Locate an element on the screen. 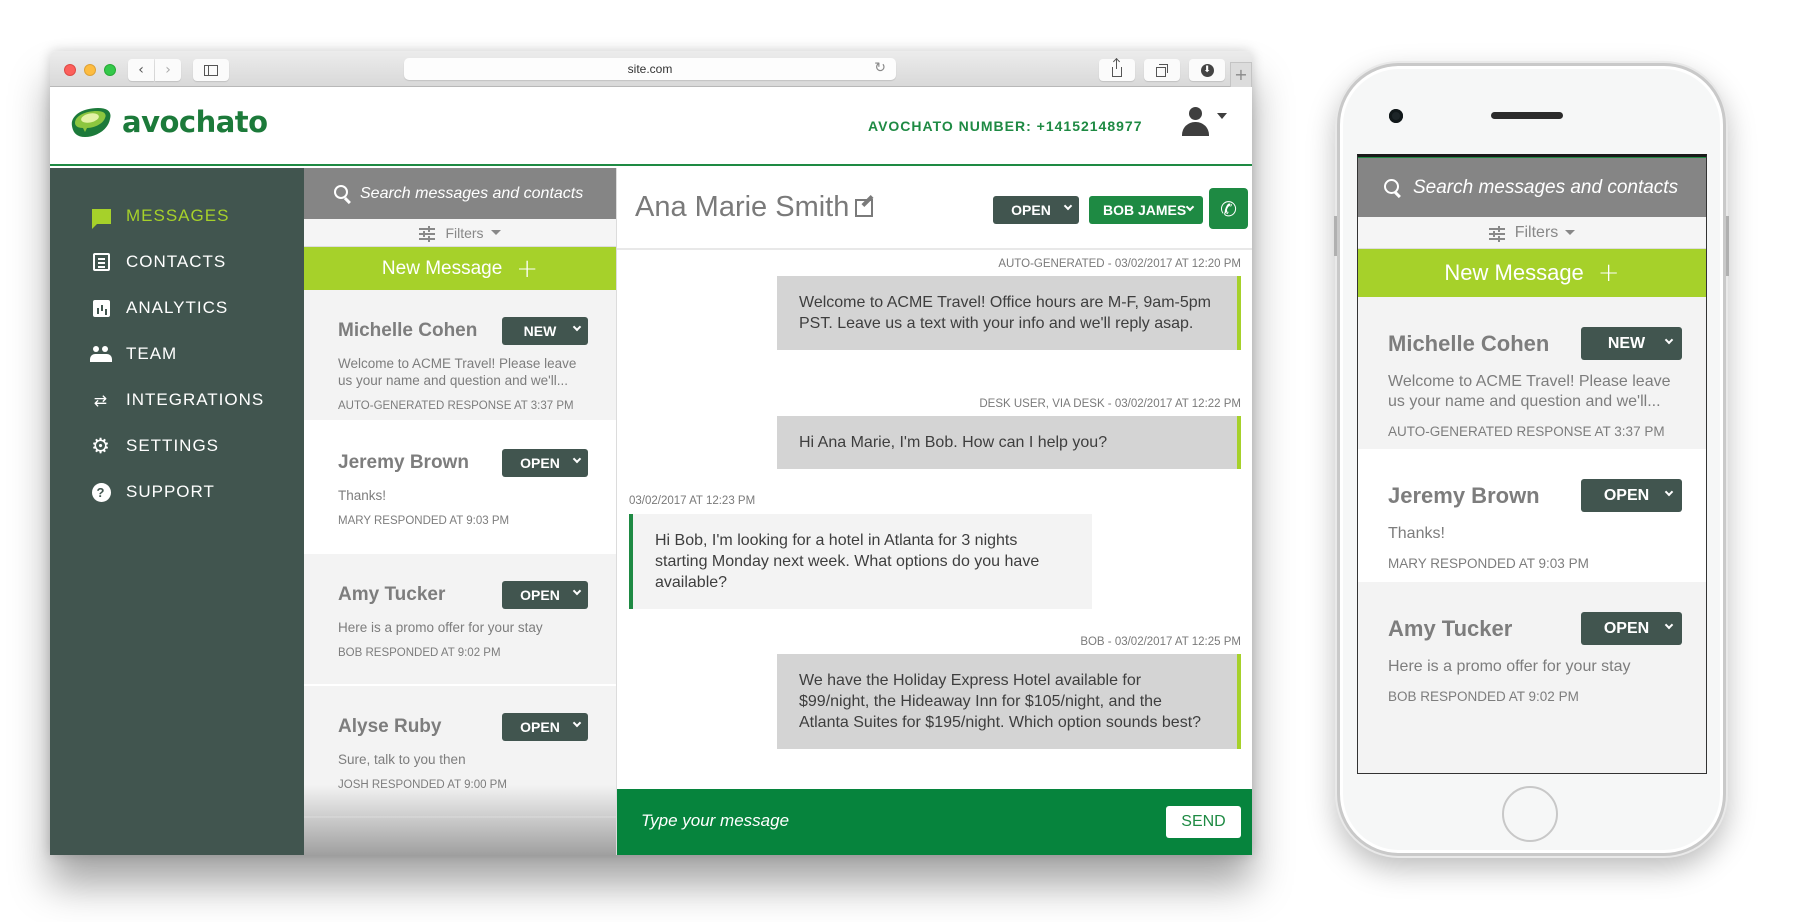 Image resolution: width=1795 pixels, height=922 pixels. search-input: Search messages and contacts is located at coordinates (460, 193).